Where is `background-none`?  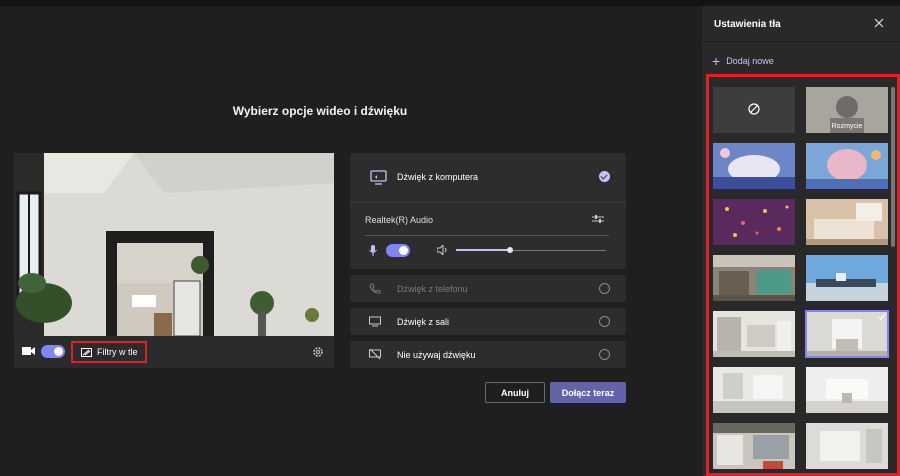
background-none is located at coordinates (754, 110).